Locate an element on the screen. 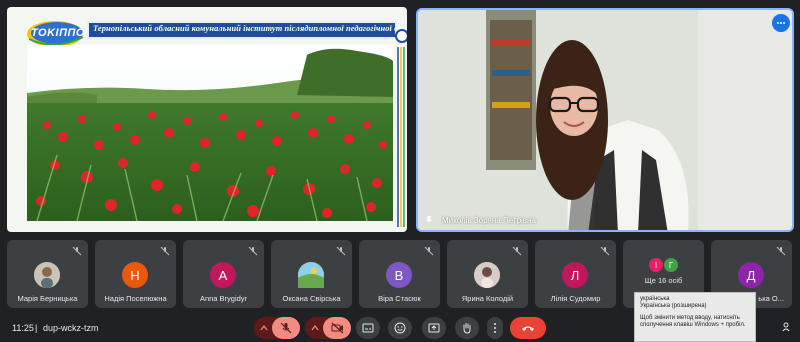 The image size is (800, 342). participant-name: Ярина Колодій is located at coordinates (487, 298).